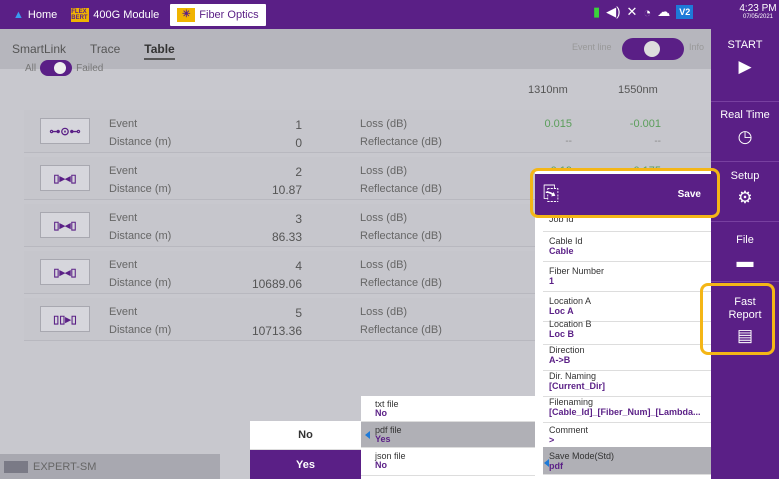 This screenshot has width=779, height=479. I want to click on play-icon: ▶, so click(745, 66).